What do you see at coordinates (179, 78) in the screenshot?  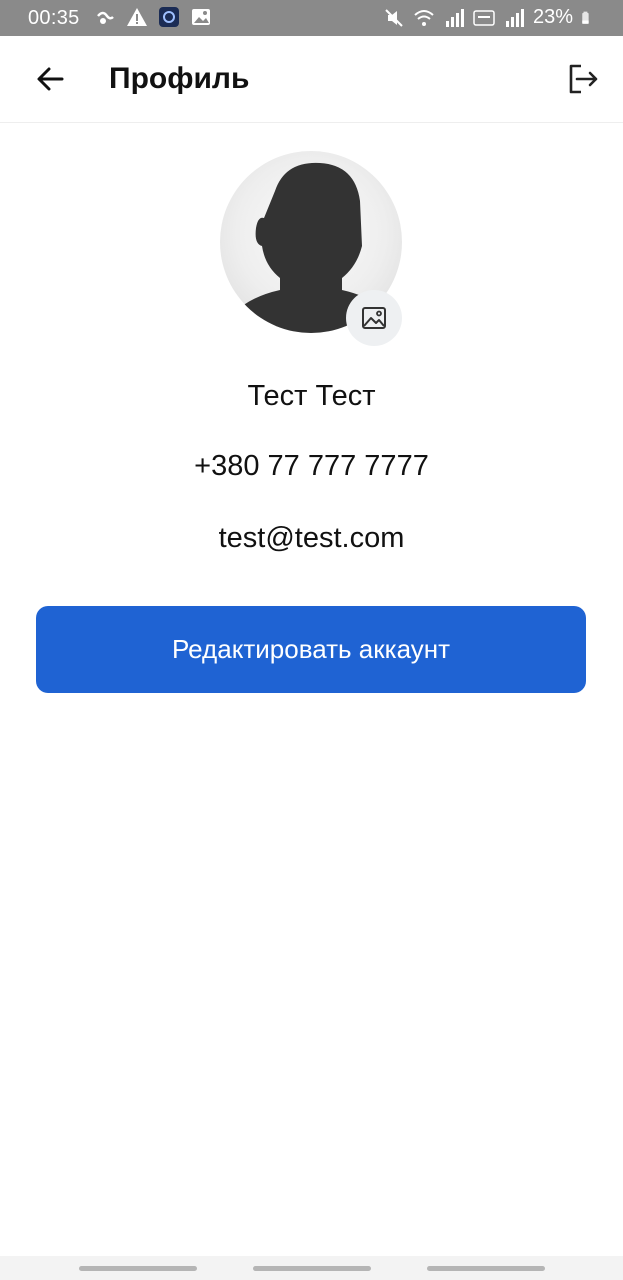 I see `page-title: Профиль` at bounding box center [179, 78].